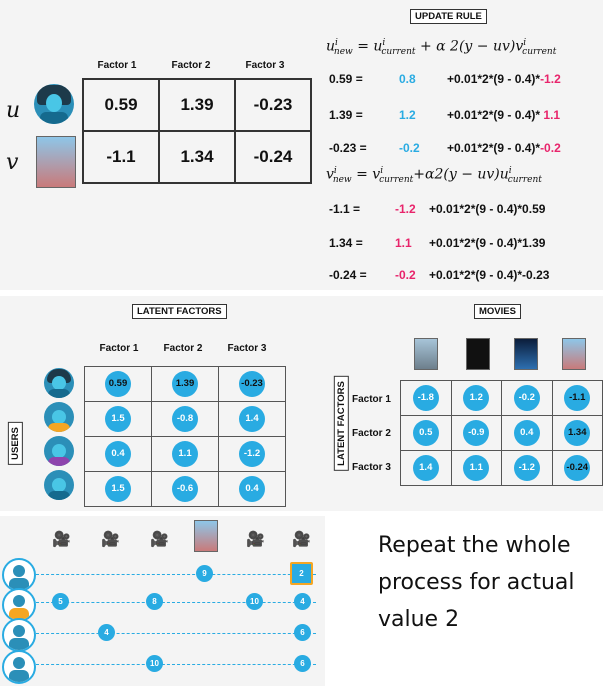  I want to click on user-2-factor-2: -0.8, so click(185, 419).